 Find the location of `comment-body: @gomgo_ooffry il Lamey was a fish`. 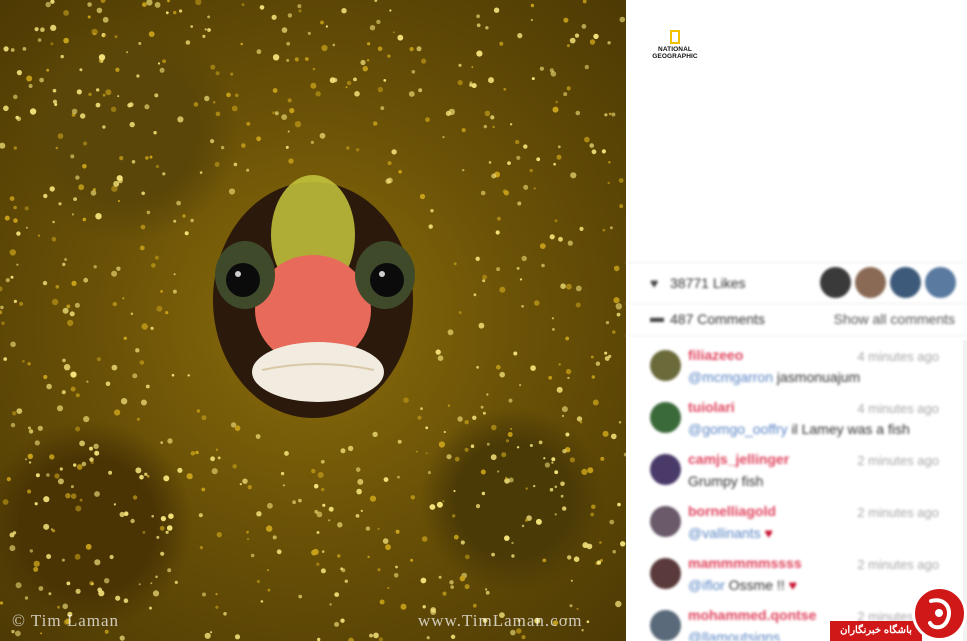

comment-body: @gomgo_ooffry il Lamey was a fish is located at coordinates (799, 429).